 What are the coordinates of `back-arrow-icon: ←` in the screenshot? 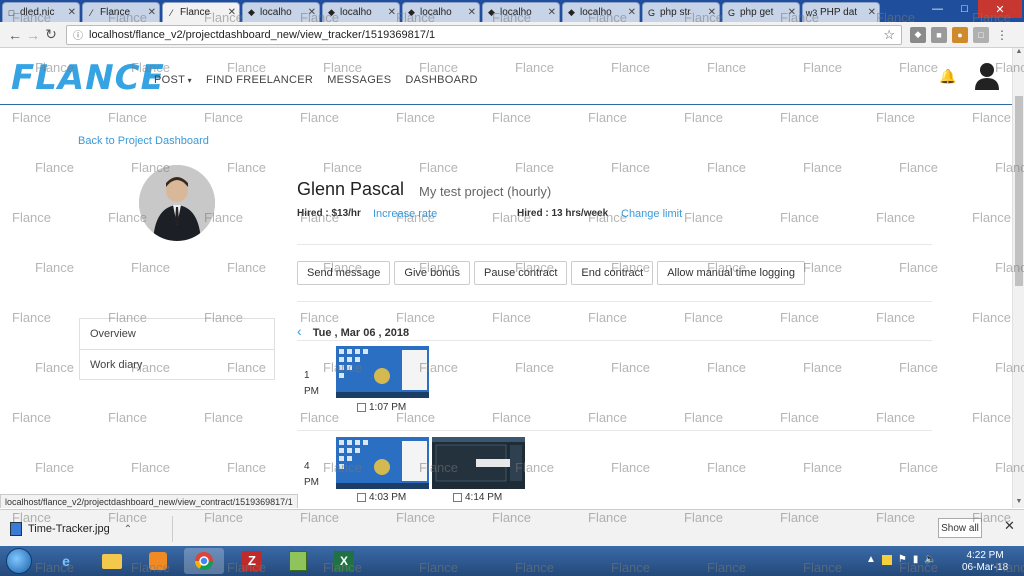 It's located at (15, 35).